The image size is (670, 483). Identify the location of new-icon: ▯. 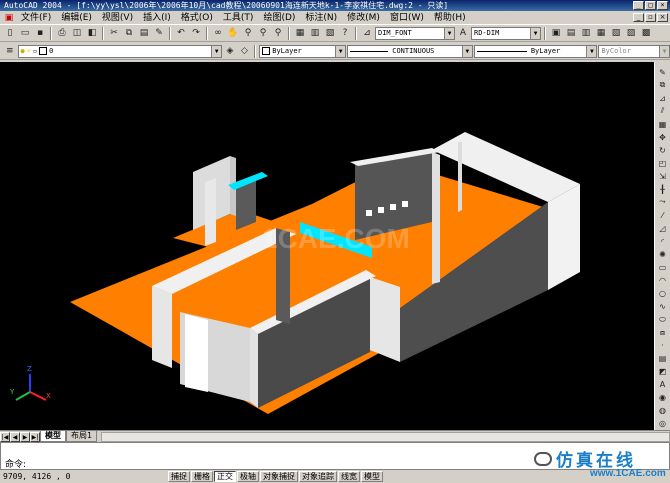
(10, 33).